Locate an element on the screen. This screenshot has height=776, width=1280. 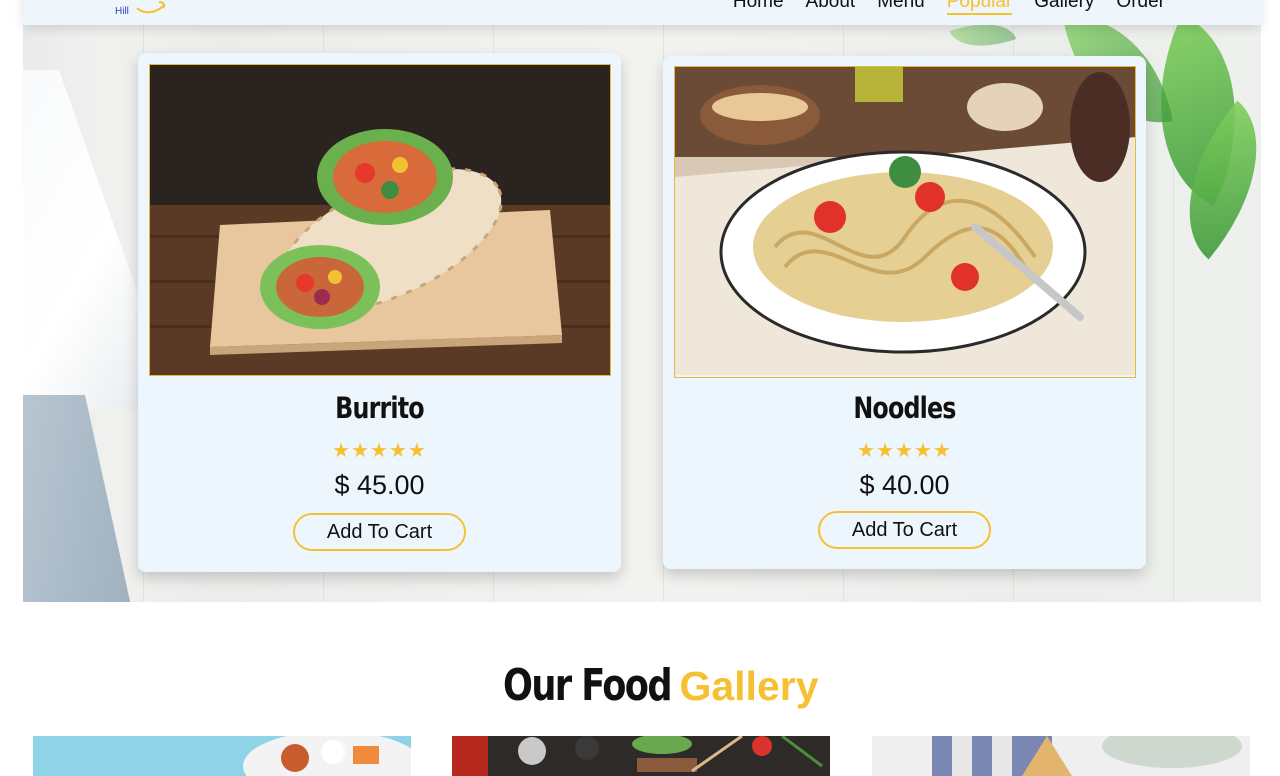
gallery-heading-part1: Our Food is located at coordinates (588, 685).